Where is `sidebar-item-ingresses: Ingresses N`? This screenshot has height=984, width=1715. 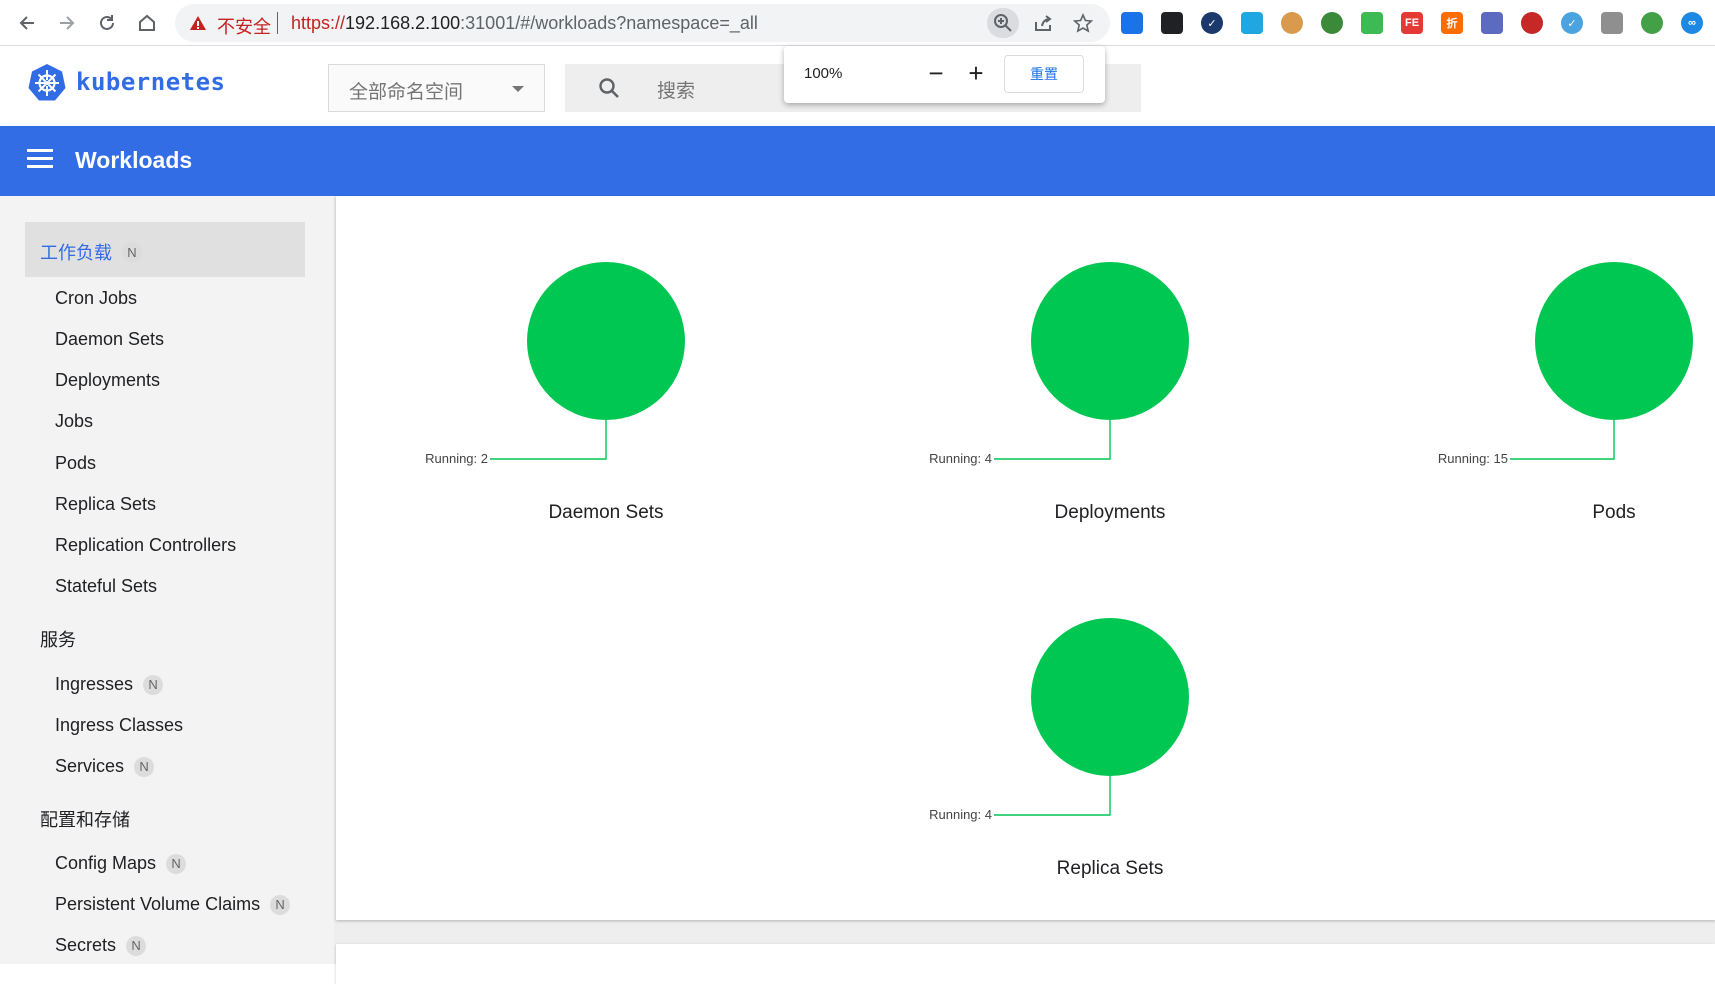 sidebar-item-ingresses: Ingresses N is located at coordinates (109, 684).